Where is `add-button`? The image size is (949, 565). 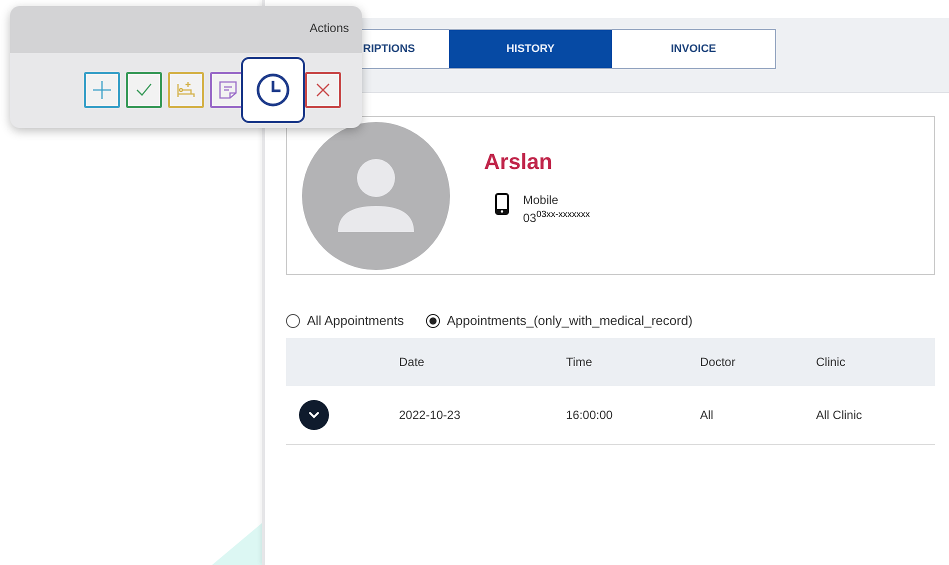
add-button is located at coordinates (102, 90).